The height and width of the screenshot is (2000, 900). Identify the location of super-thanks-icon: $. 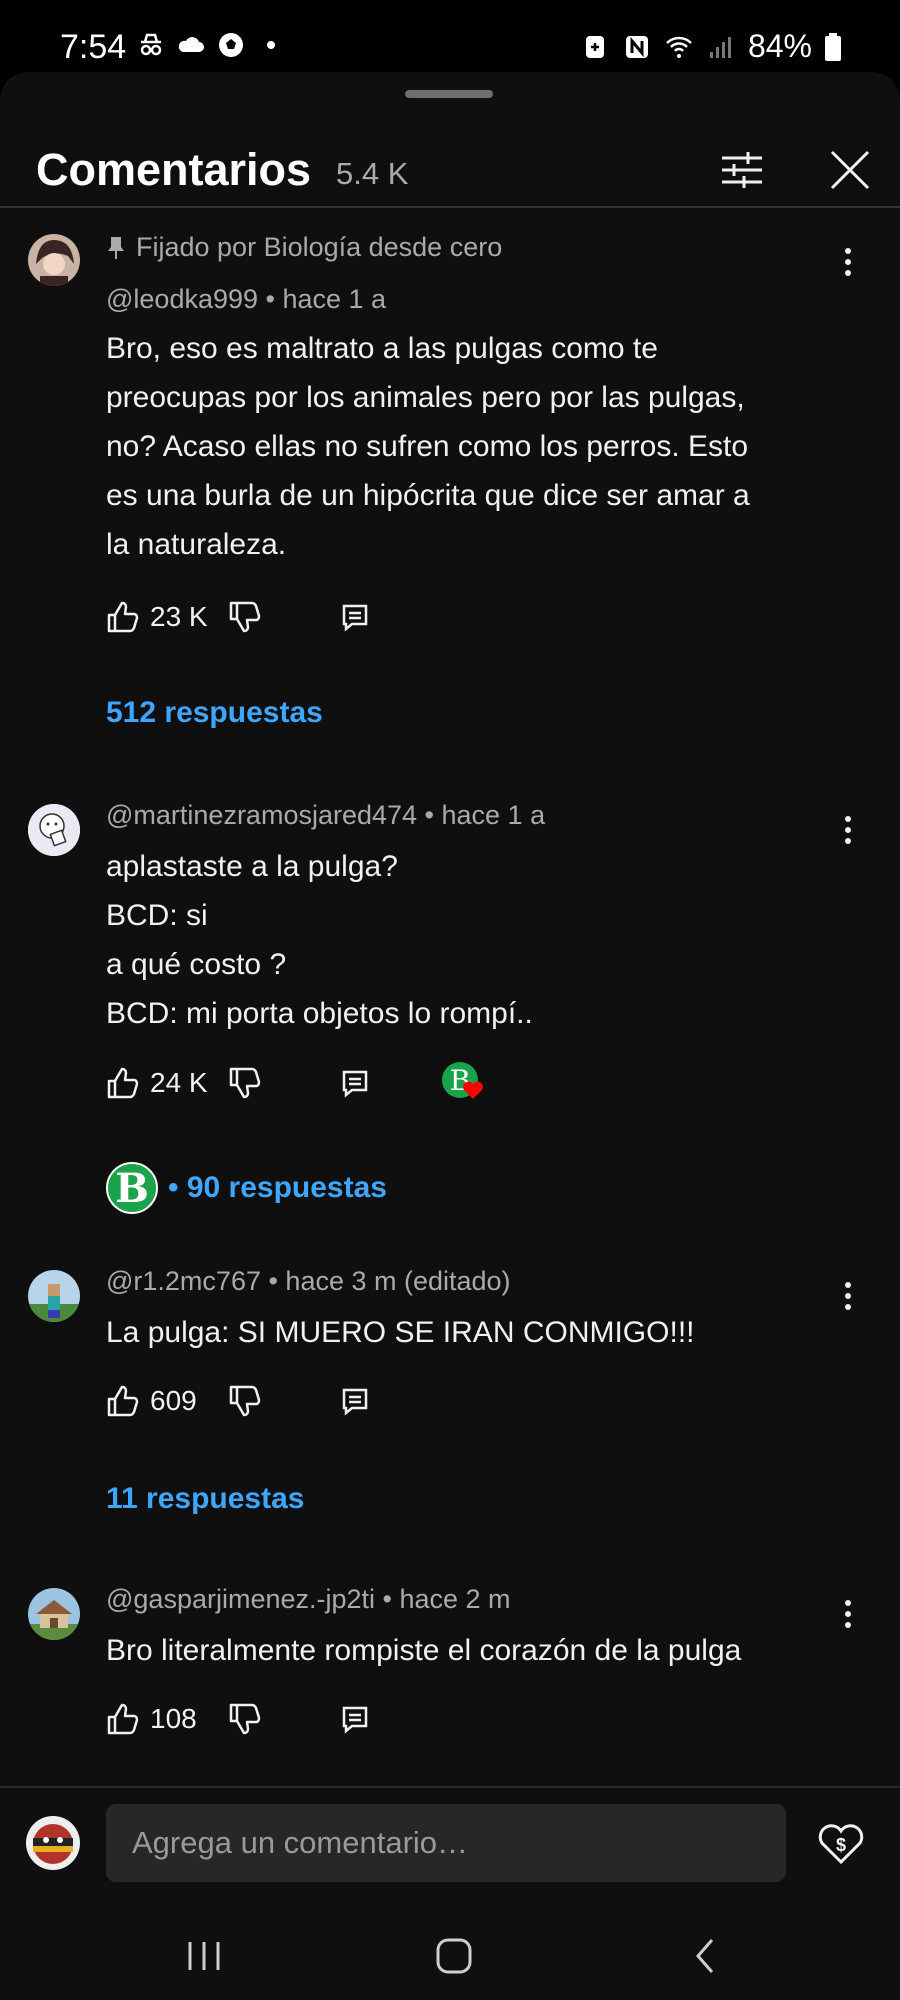
(841, 1843).